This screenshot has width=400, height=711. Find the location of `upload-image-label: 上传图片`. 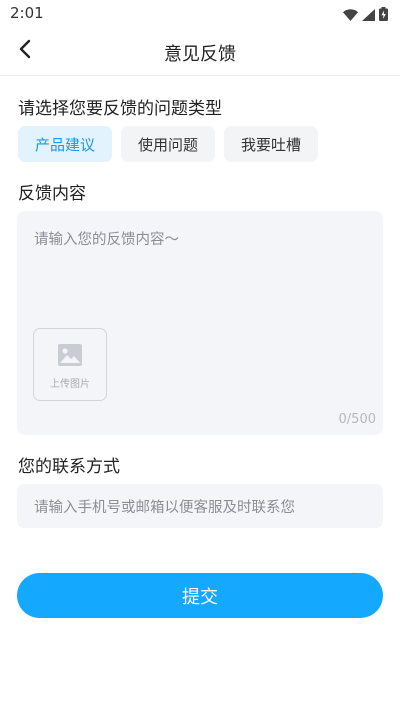

upload-image-label: 上传图片 is located at coordinates (70, 384).